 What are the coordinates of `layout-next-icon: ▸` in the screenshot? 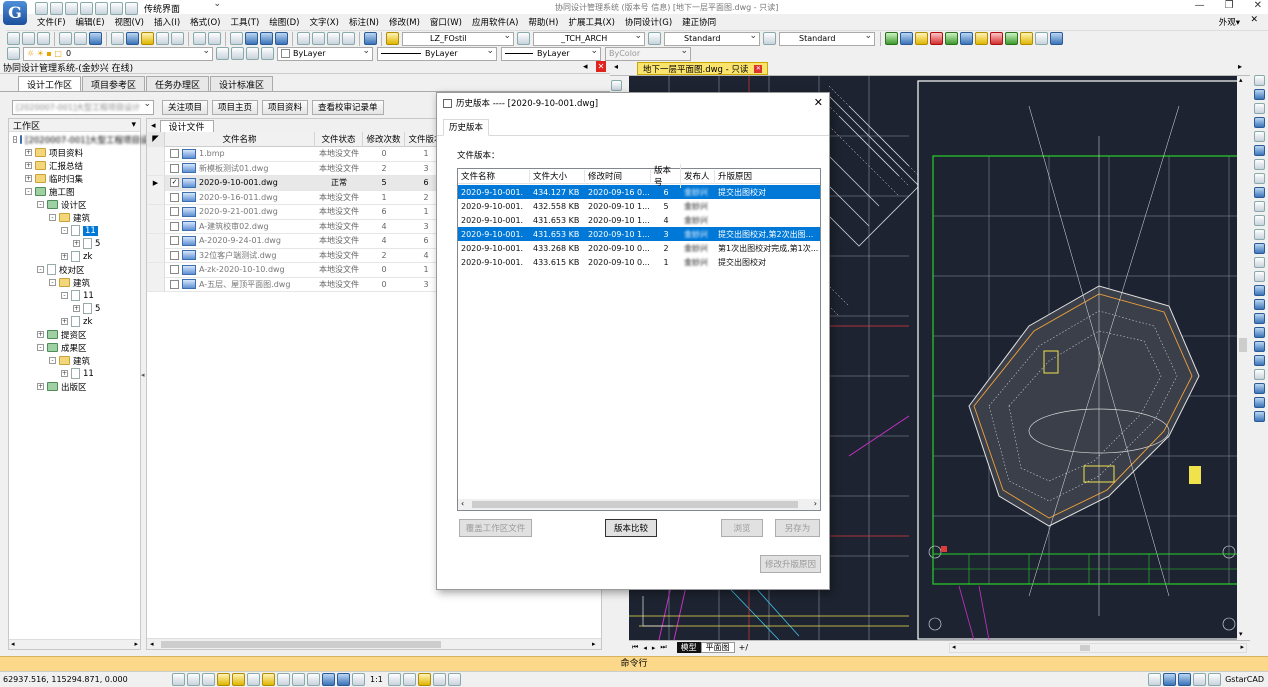 It's located at (654, 648).